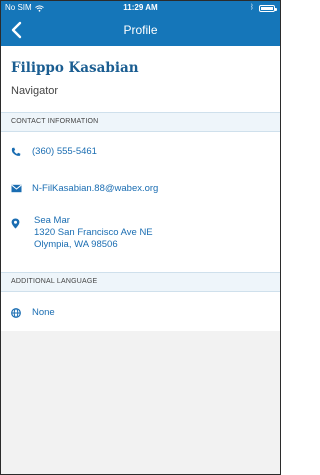  I want to click on page-title: Profile, so click(140, 30).